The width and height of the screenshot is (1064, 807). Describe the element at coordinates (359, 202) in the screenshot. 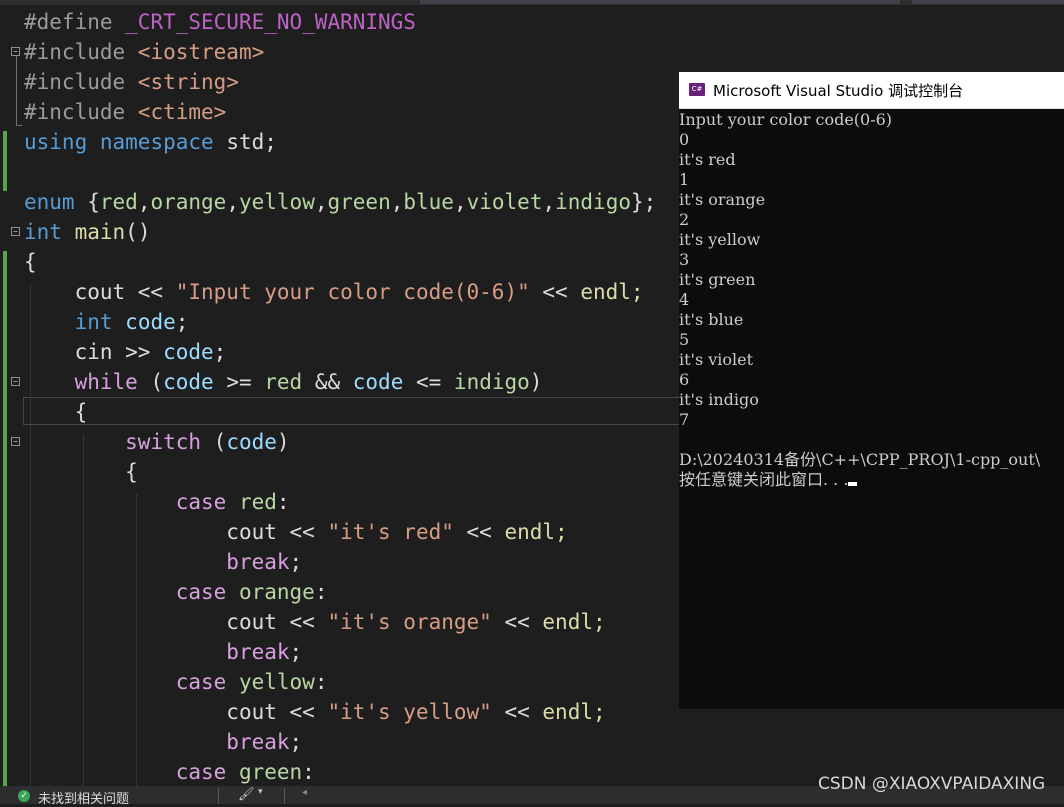

I see `enum-value-green: green` at that location.